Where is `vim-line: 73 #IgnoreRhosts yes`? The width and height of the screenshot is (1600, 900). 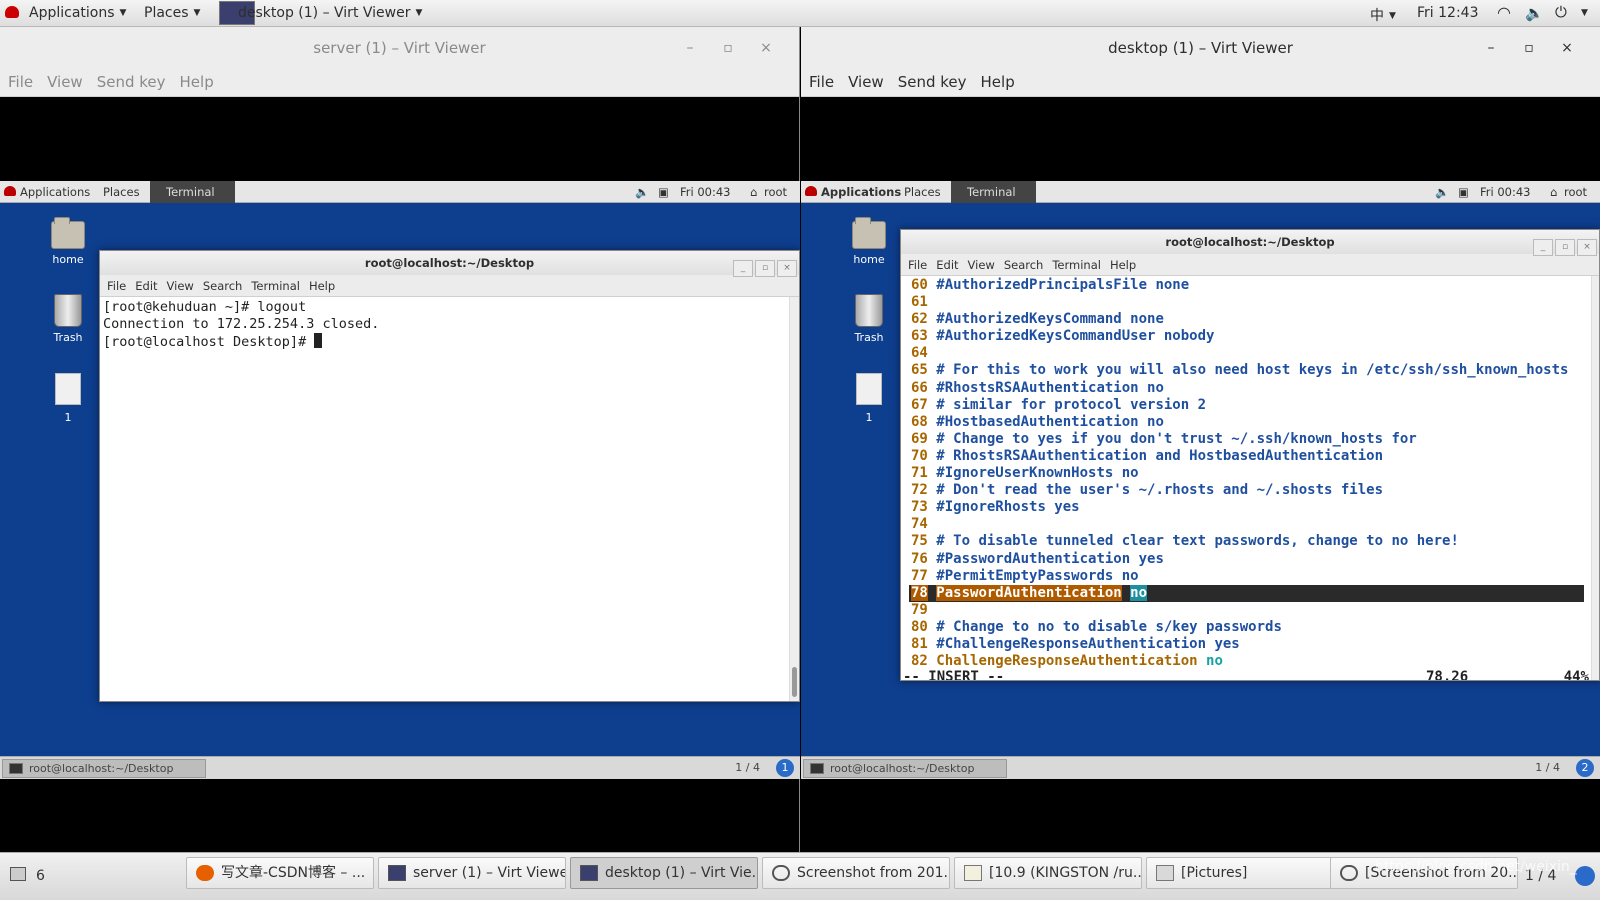 vim-line: 73 #IgnoreRhosts yes is located at coordinates (1255, 507).